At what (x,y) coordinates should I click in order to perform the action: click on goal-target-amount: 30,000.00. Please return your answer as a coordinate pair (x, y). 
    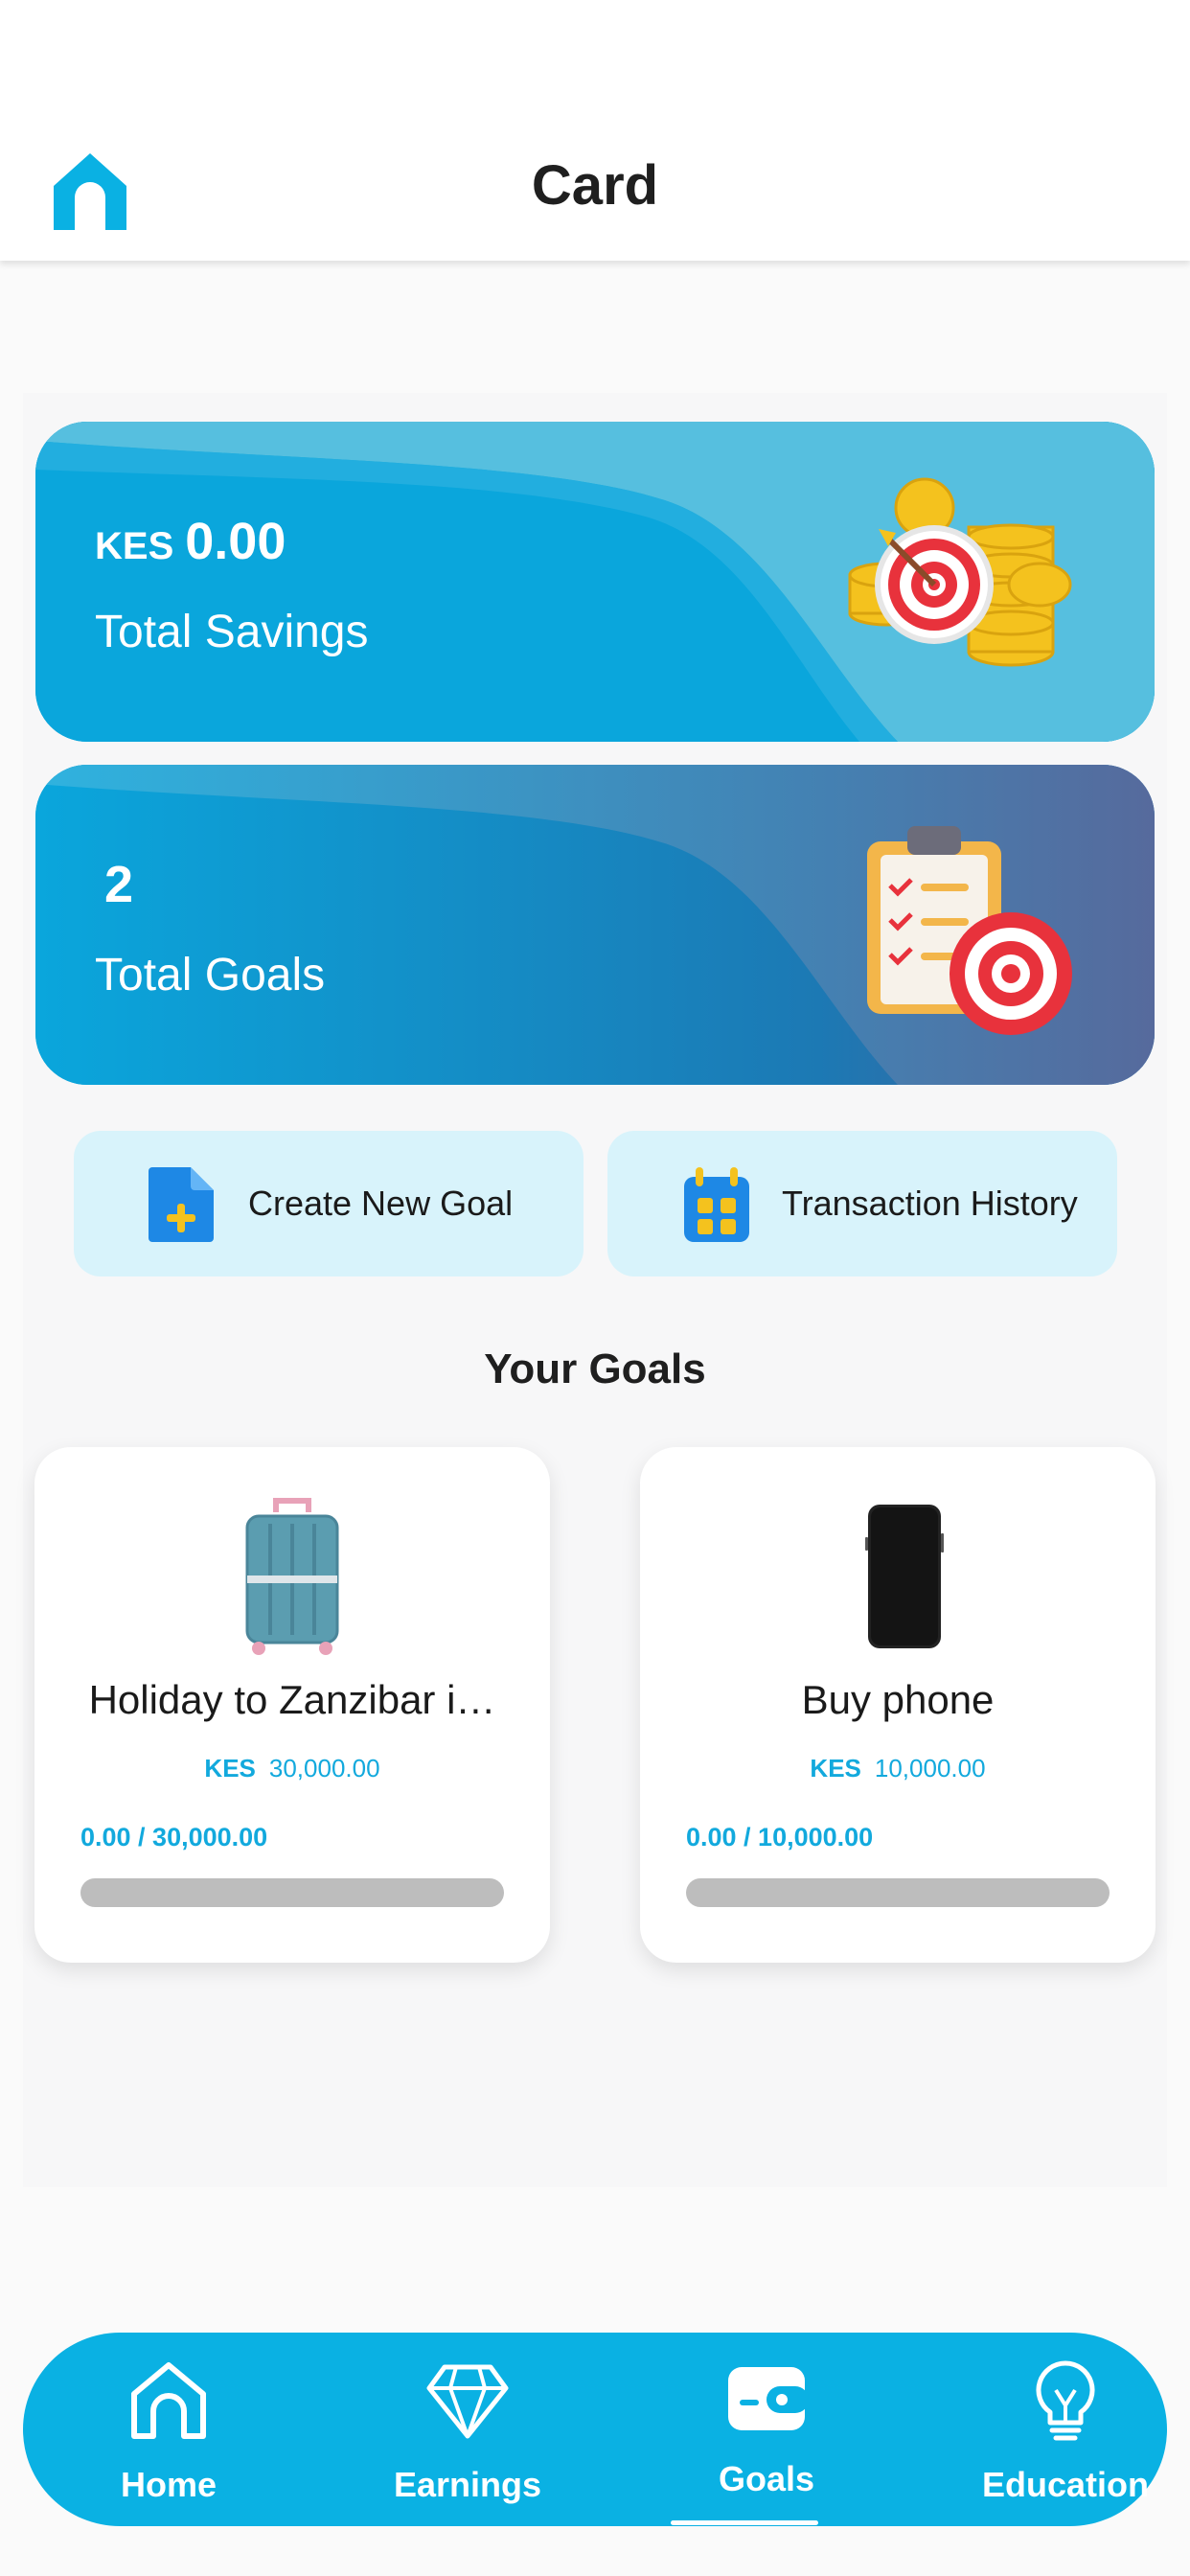
    Looking at the image, I should click on (324, 1768).